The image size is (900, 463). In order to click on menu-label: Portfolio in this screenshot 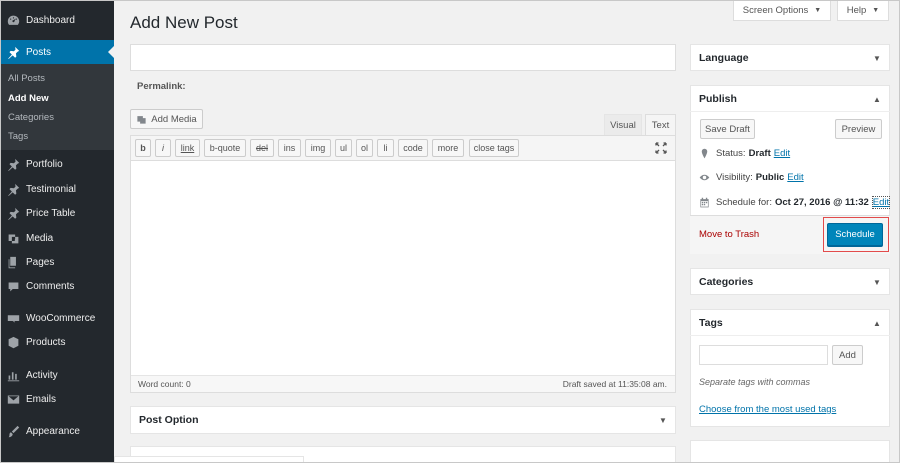, I will do `click(44, 164)`.